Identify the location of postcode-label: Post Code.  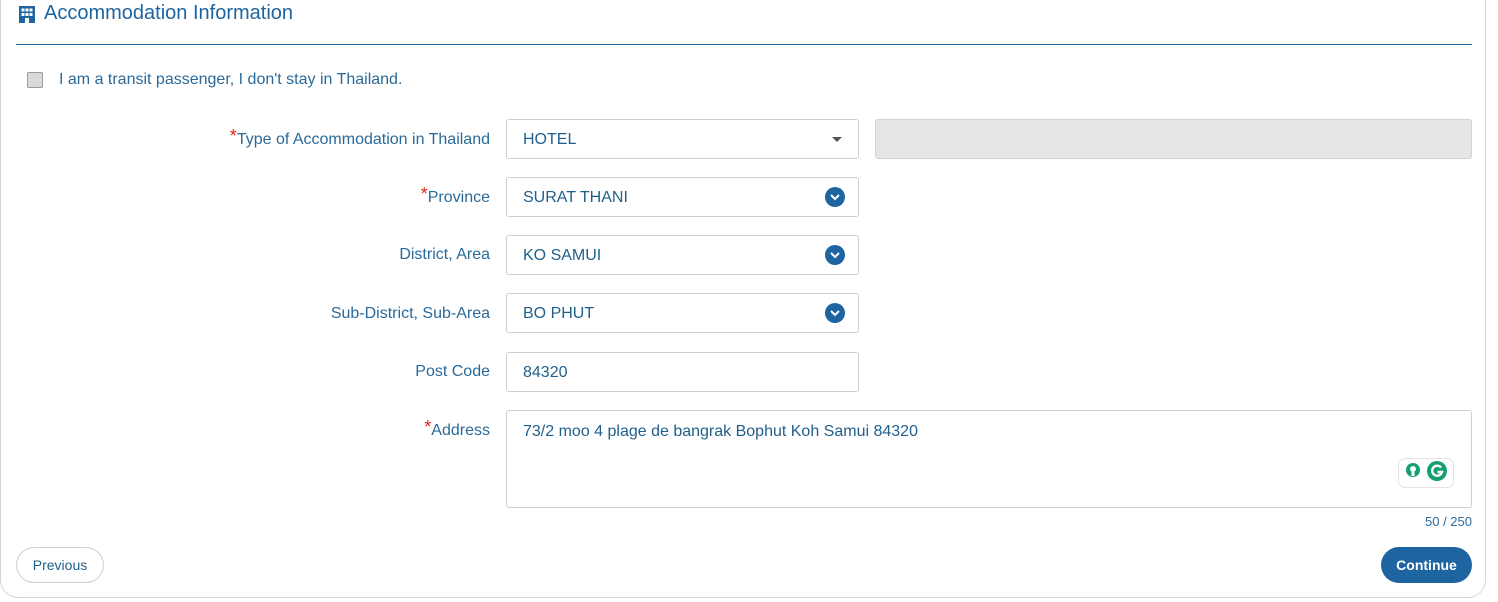
(452, 372).